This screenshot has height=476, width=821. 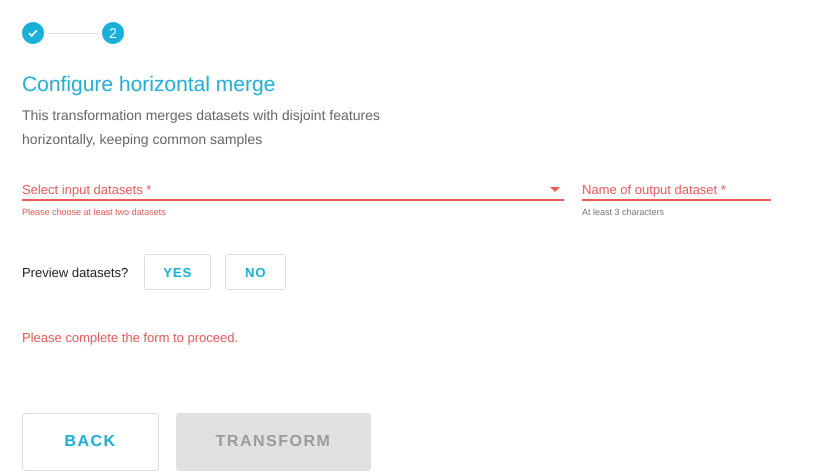 I want to click on preview-label: Preview datasets?, so click(x=75, y=272).